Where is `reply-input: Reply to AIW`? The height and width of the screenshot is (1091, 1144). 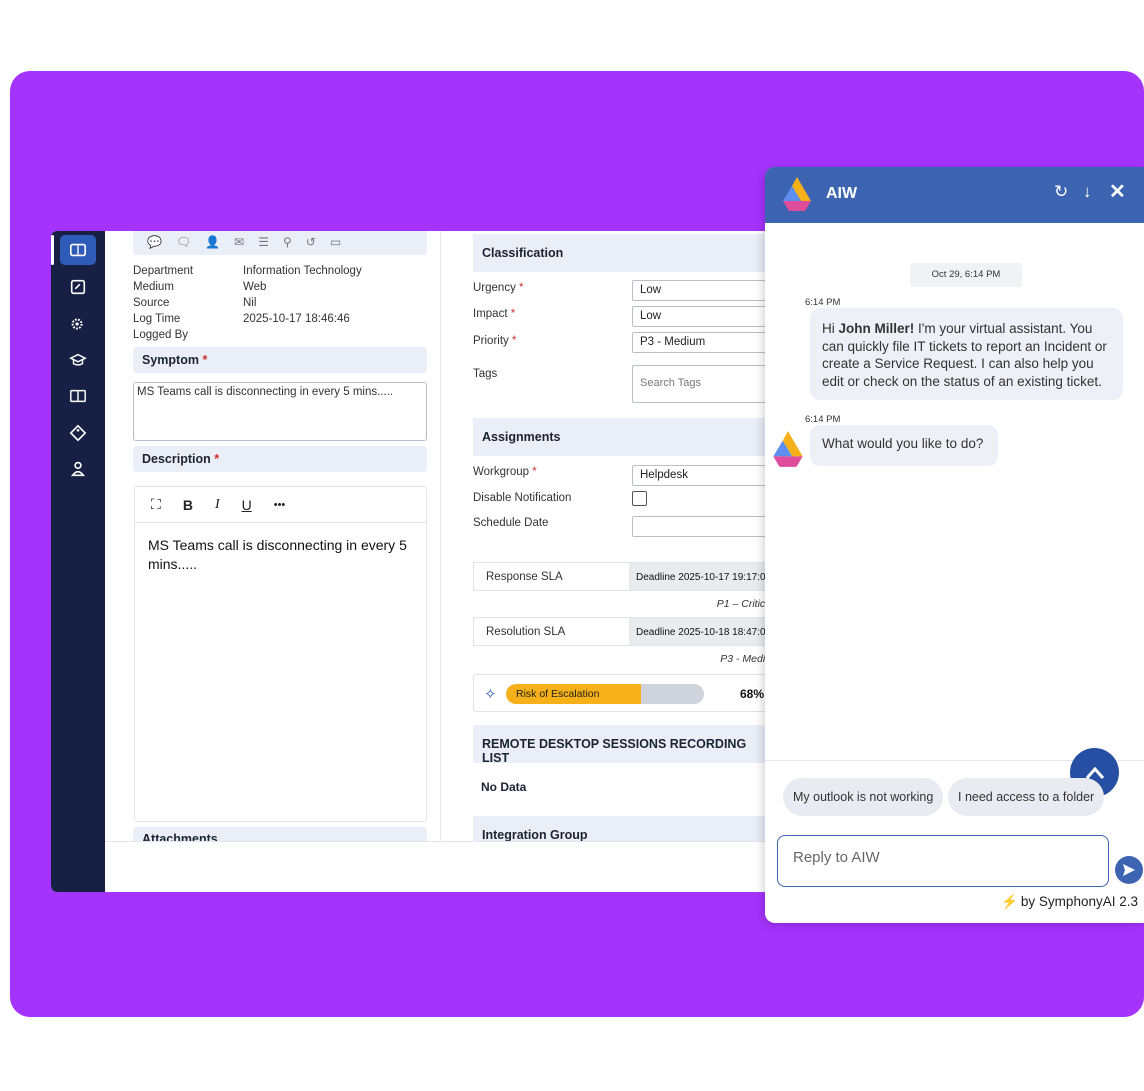
reply-input: Reply to AIW is located at coordinates (943, 861).